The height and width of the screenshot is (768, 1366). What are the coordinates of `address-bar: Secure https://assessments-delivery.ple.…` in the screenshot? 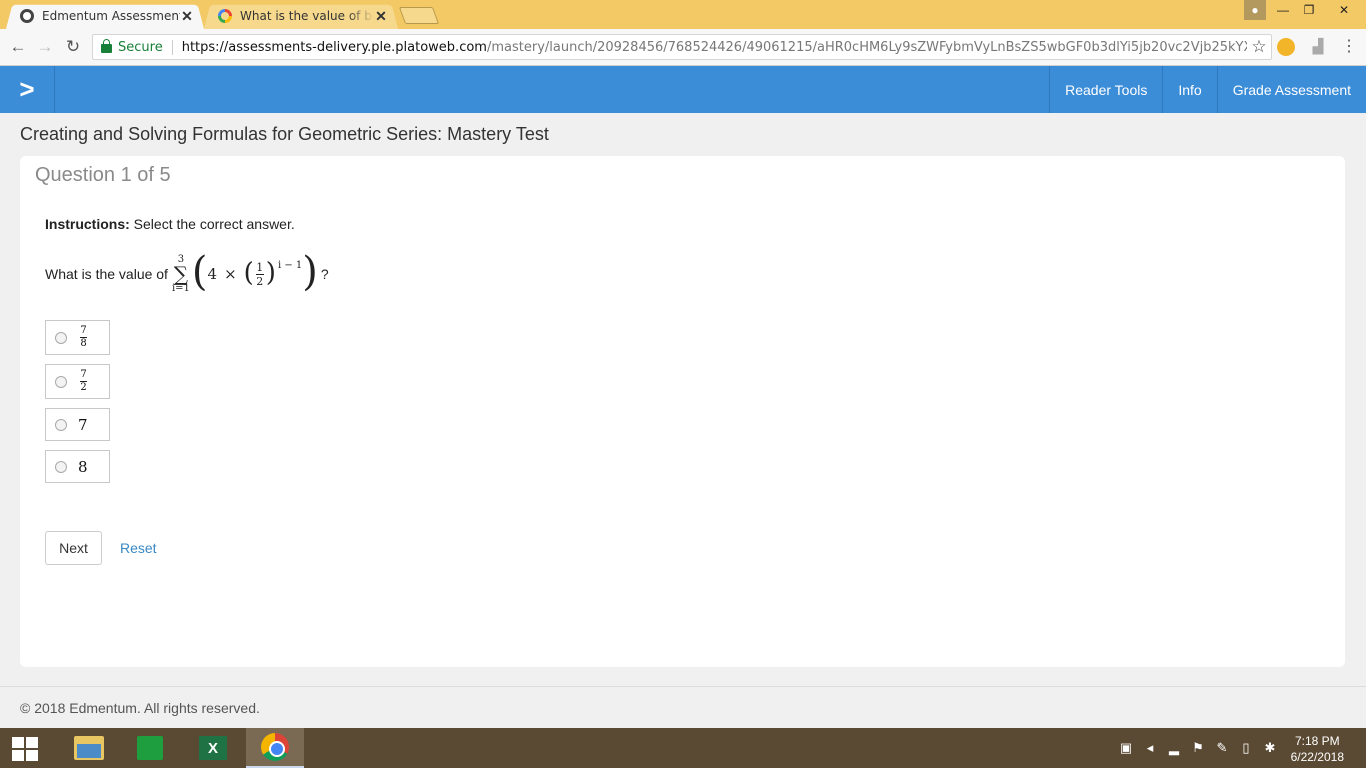 It's located at (682, 47).